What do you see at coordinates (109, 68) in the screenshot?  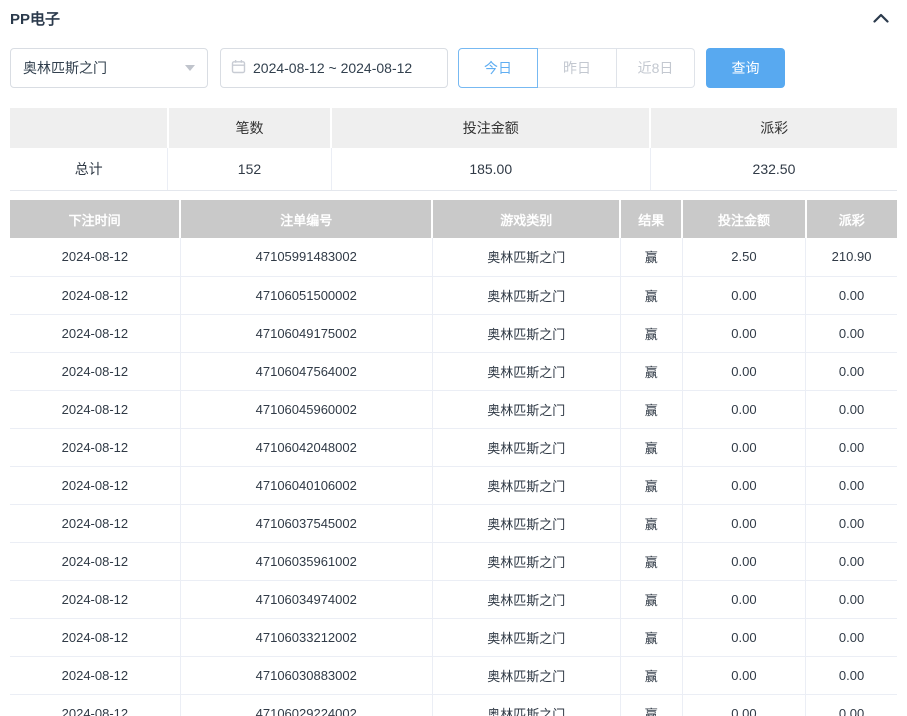 I see `game-select: 奥林匹斯之门` at bounding box center [109, 68].